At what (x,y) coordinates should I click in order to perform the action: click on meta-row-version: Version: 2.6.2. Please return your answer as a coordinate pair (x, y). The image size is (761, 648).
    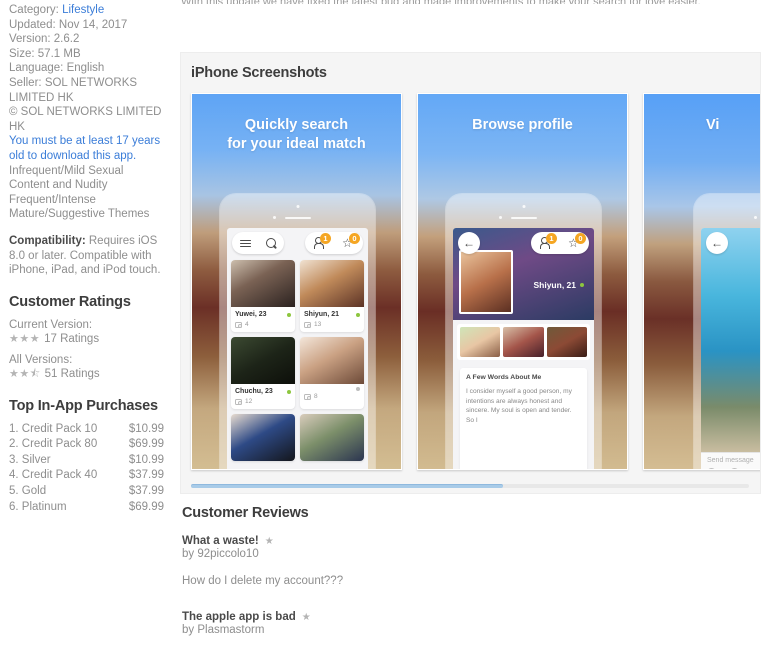
    Looking at the image, I should click on (86, 39).